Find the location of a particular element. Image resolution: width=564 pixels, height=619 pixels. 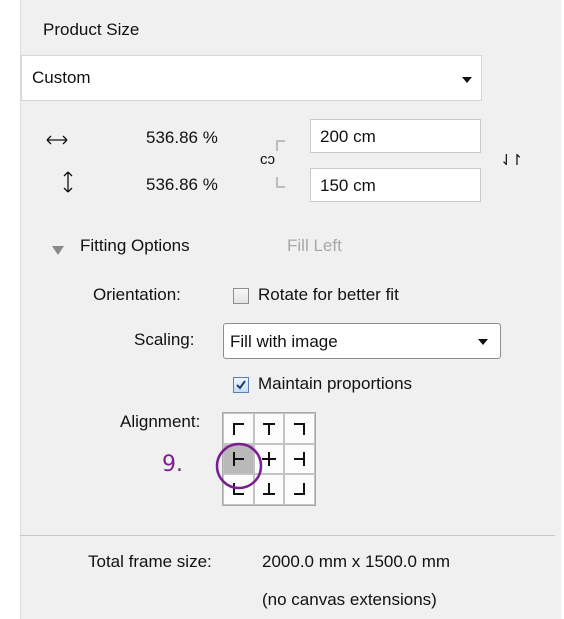

scaling-label: Scaling: is located at coordinates (164, 339).